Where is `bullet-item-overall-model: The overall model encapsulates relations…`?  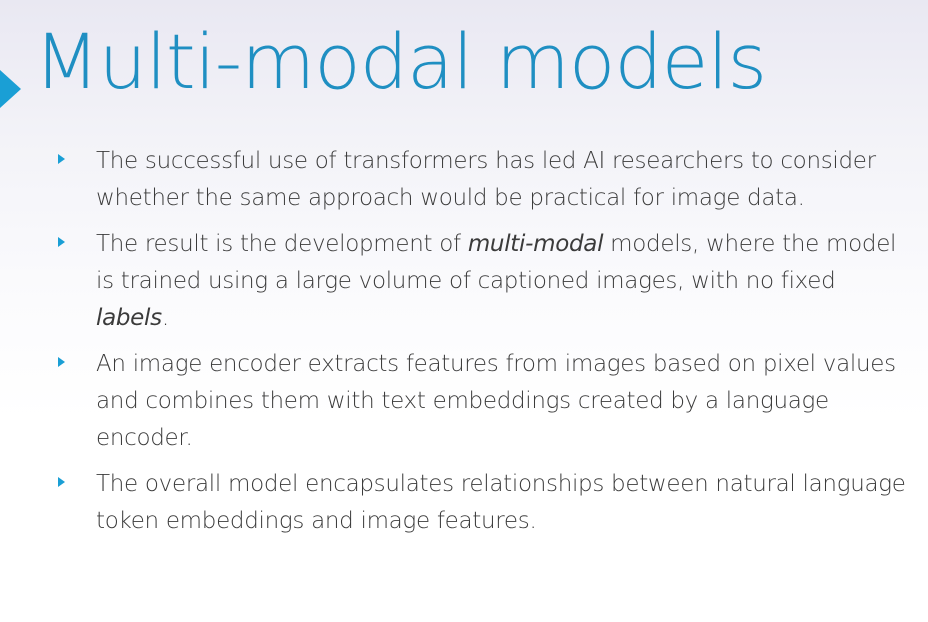 bullet-item-overall-model: The overall model encapsulates relations… is located at coordinates (464, 503).